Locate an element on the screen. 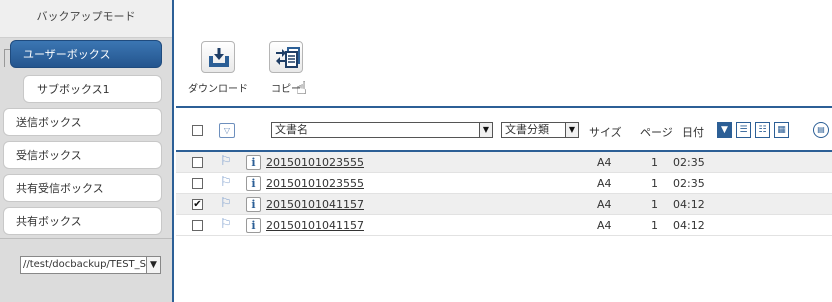  sidebar-divider is located at coordinates (86, 238).